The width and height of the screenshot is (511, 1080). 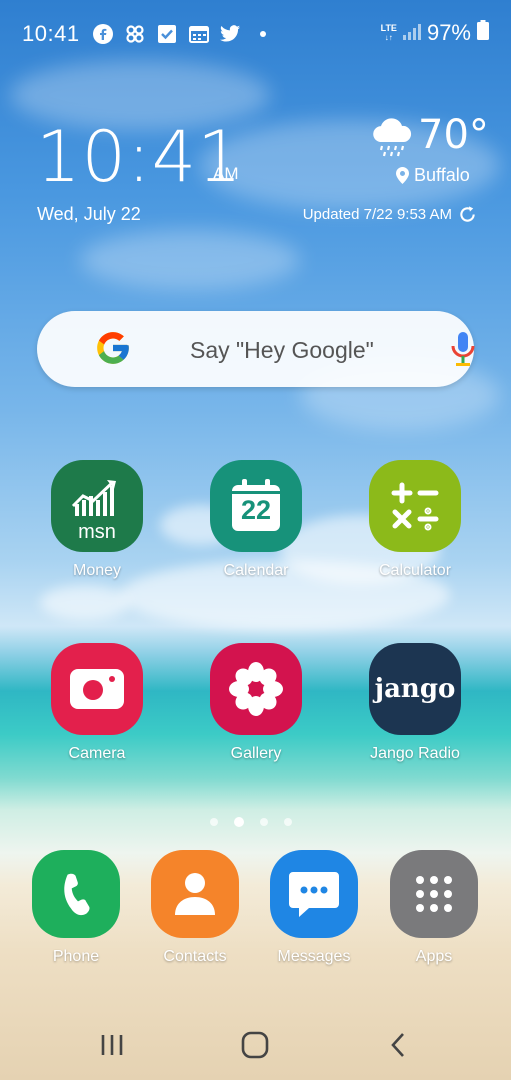 What do you see at coordinates (453, 135) in the screenshot?
I see `weather-temperature: 70°` at bounding box center [453, 135].